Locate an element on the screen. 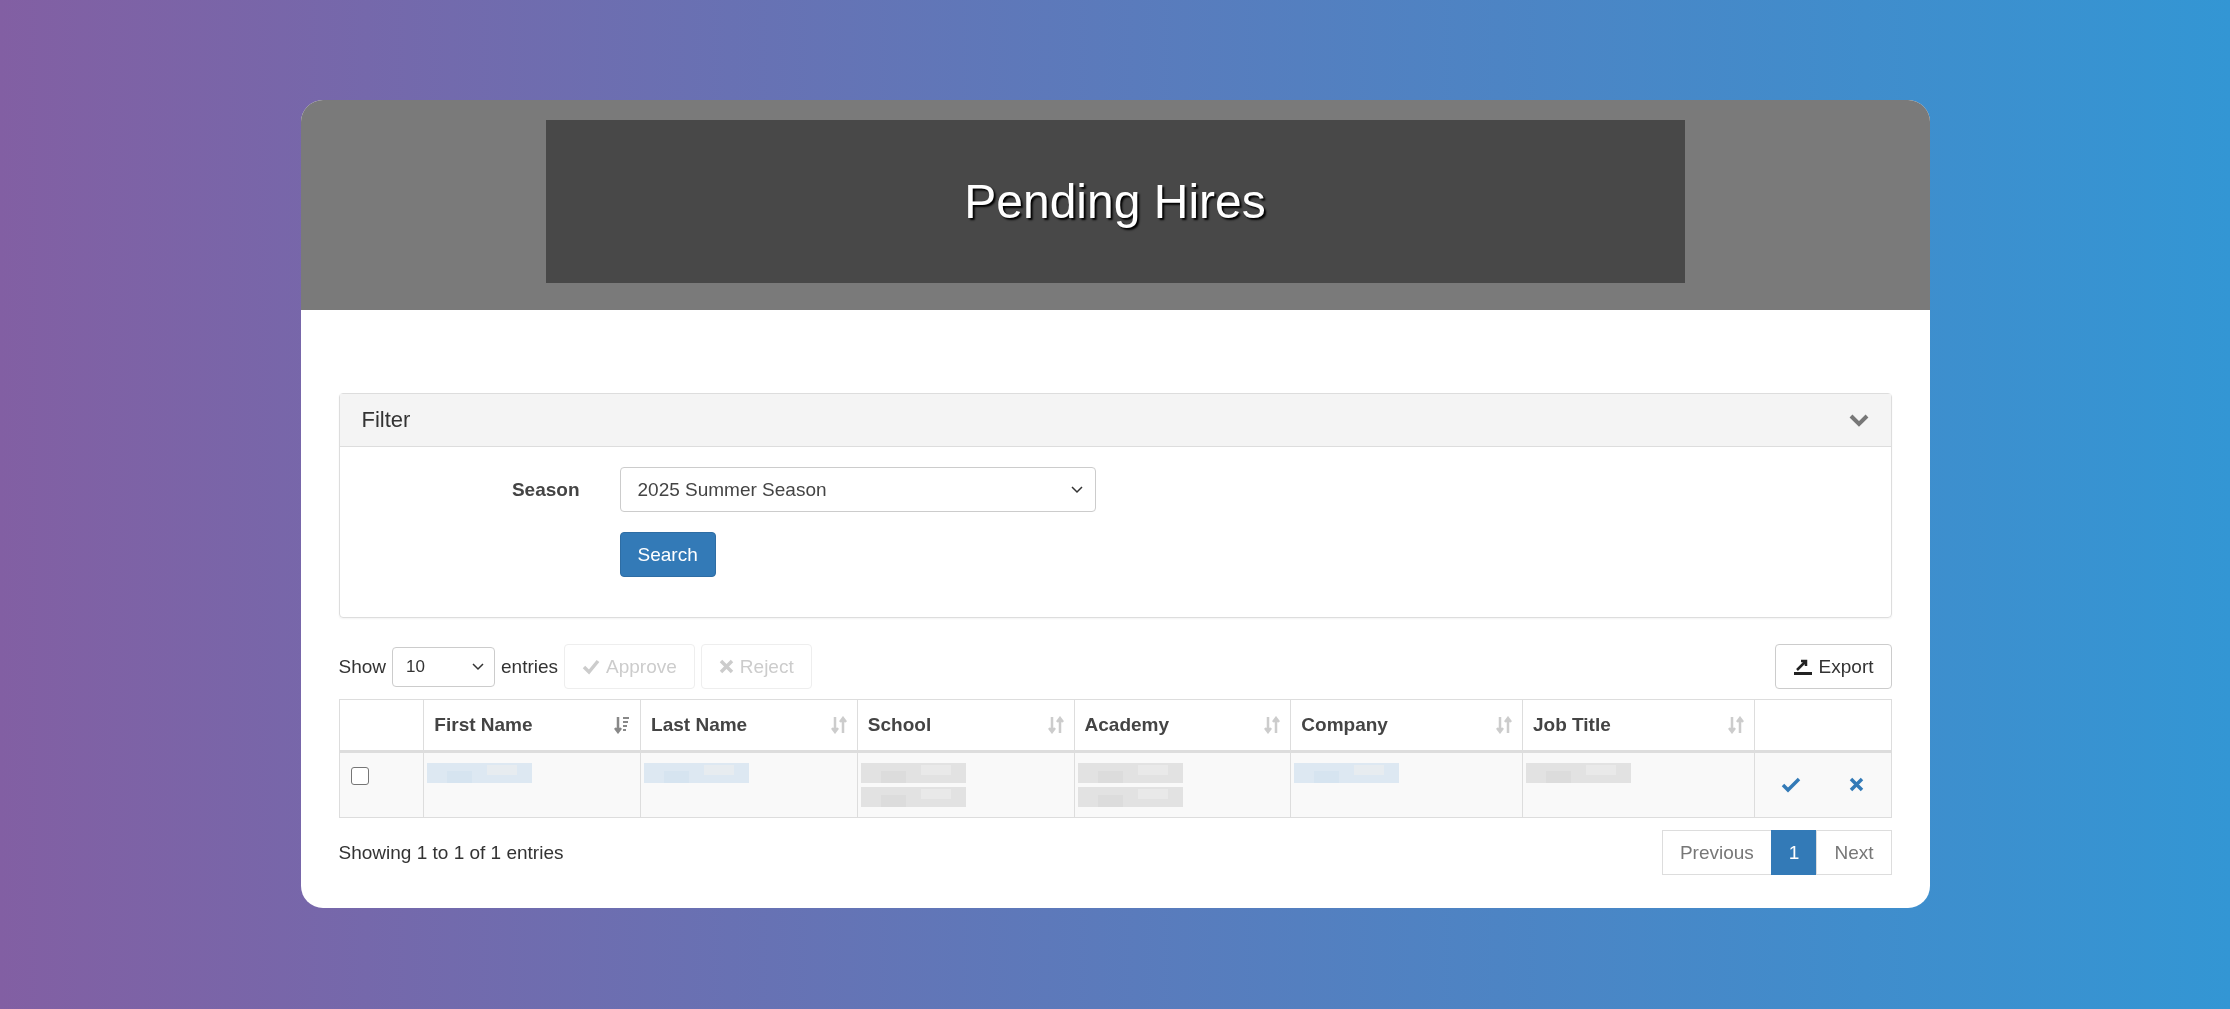 The image size is (2230, 1009). search-button: Search is located at coordinates (667, 554).